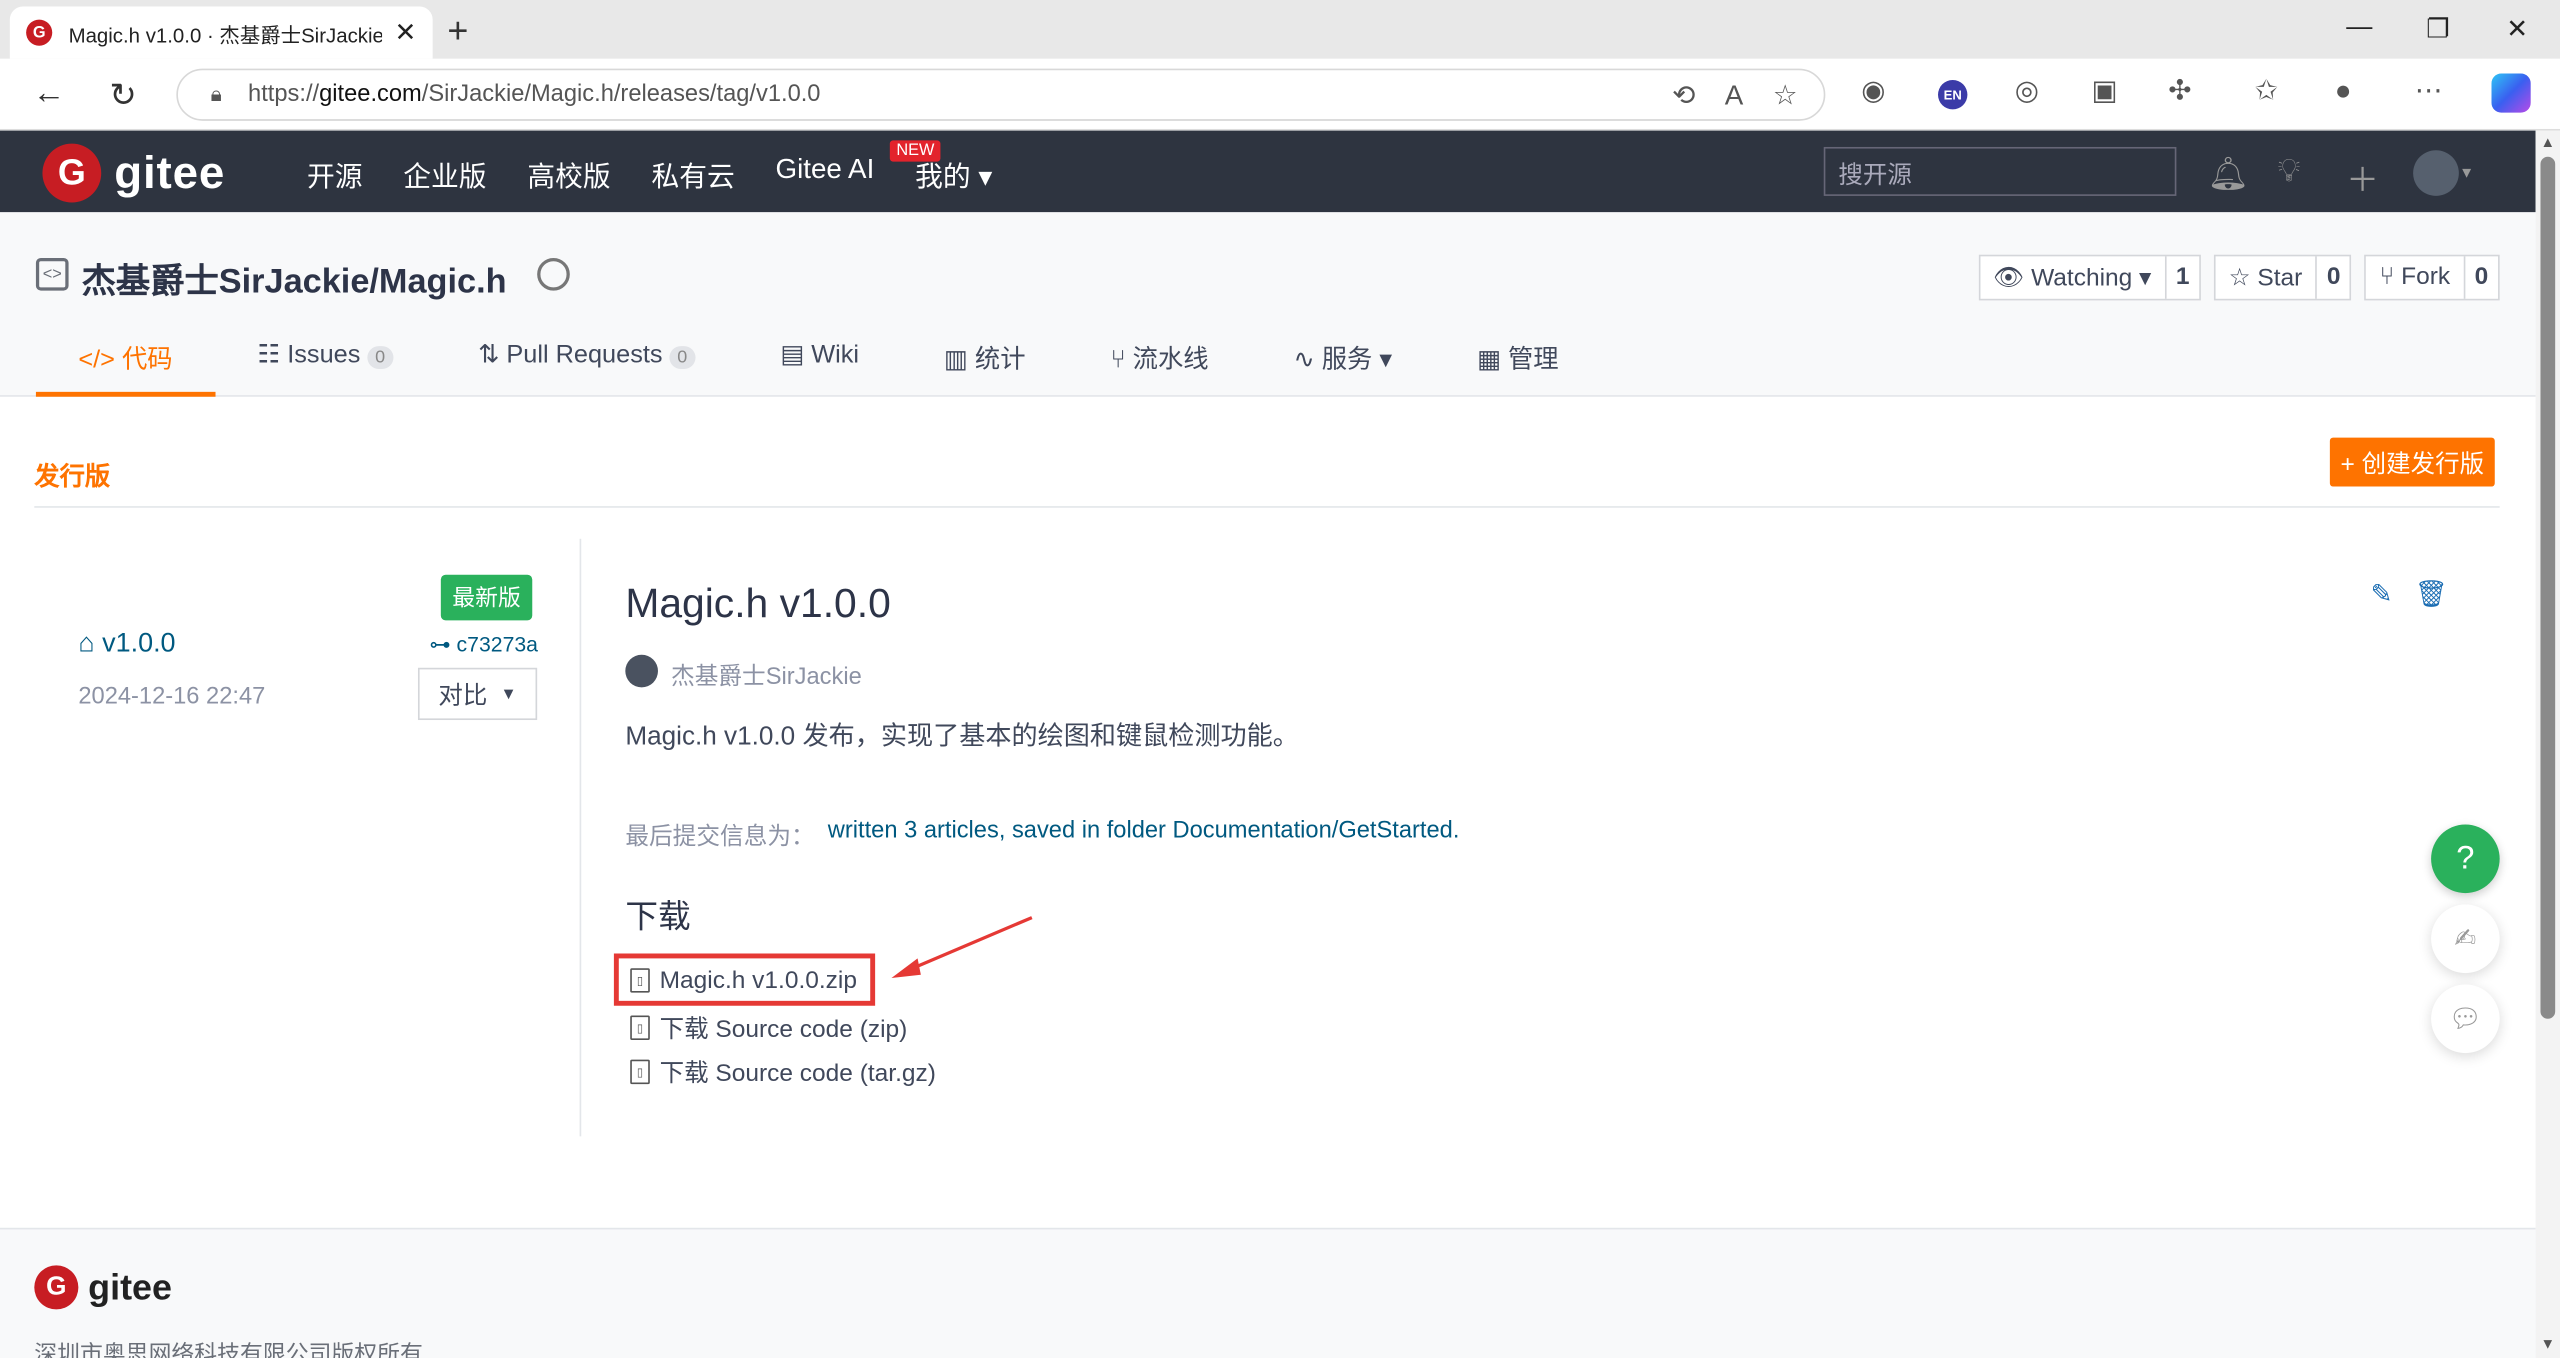 The width and height of the screenshot is (2560, 1358). What do you see at coordinates (126, 644) in the screenshot?
I see `tag-link: ⌂ v1.0.0` at bounding box center [126, 644].